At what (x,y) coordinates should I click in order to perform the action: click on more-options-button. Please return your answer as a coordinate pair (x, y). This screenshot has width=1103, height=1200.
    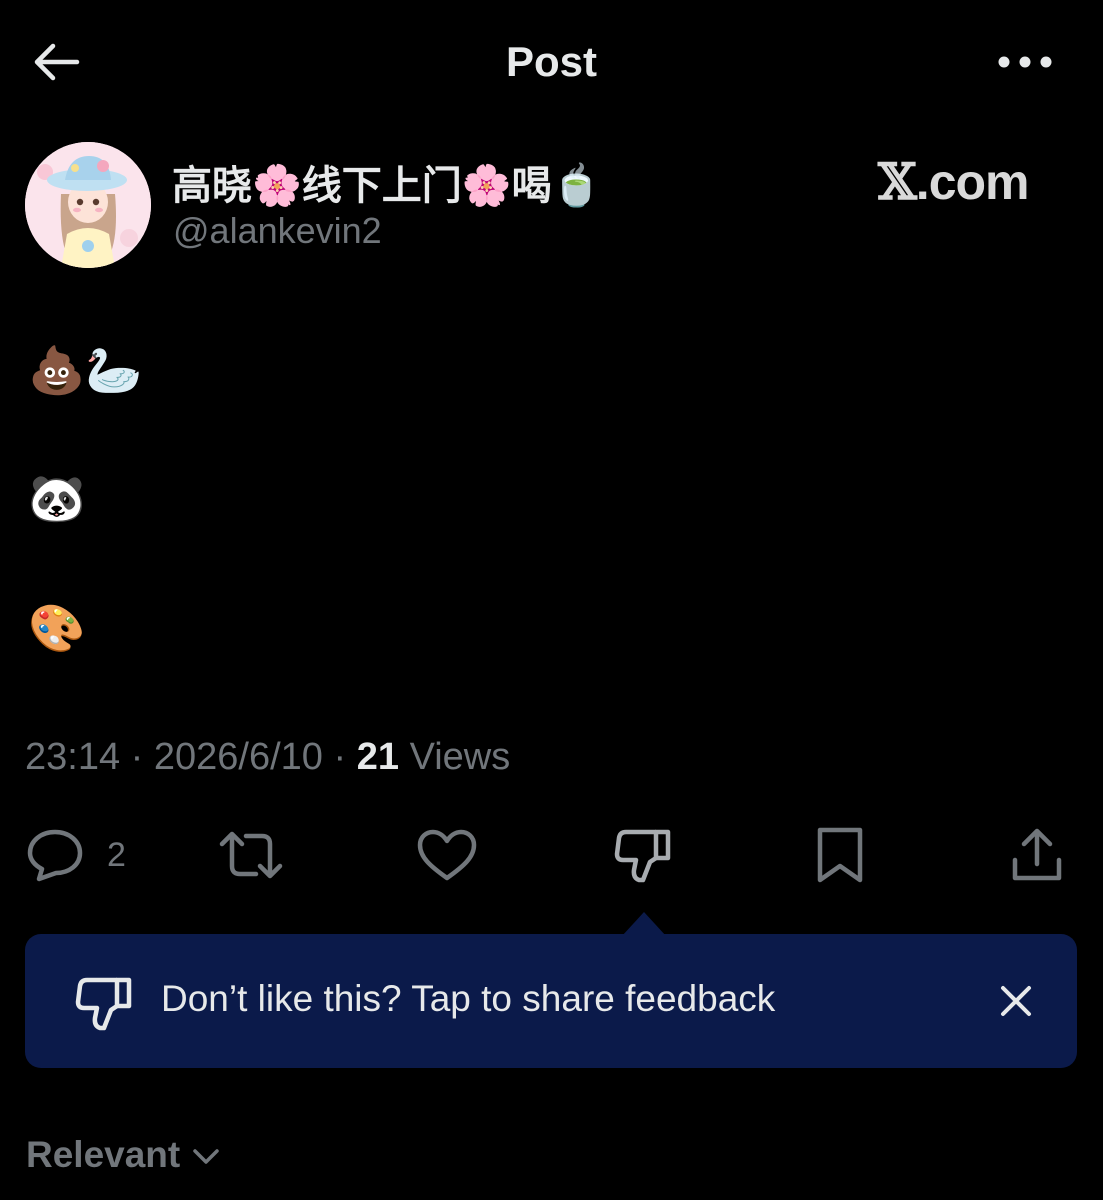
    Looking at the image, I should click on (1025, 62).